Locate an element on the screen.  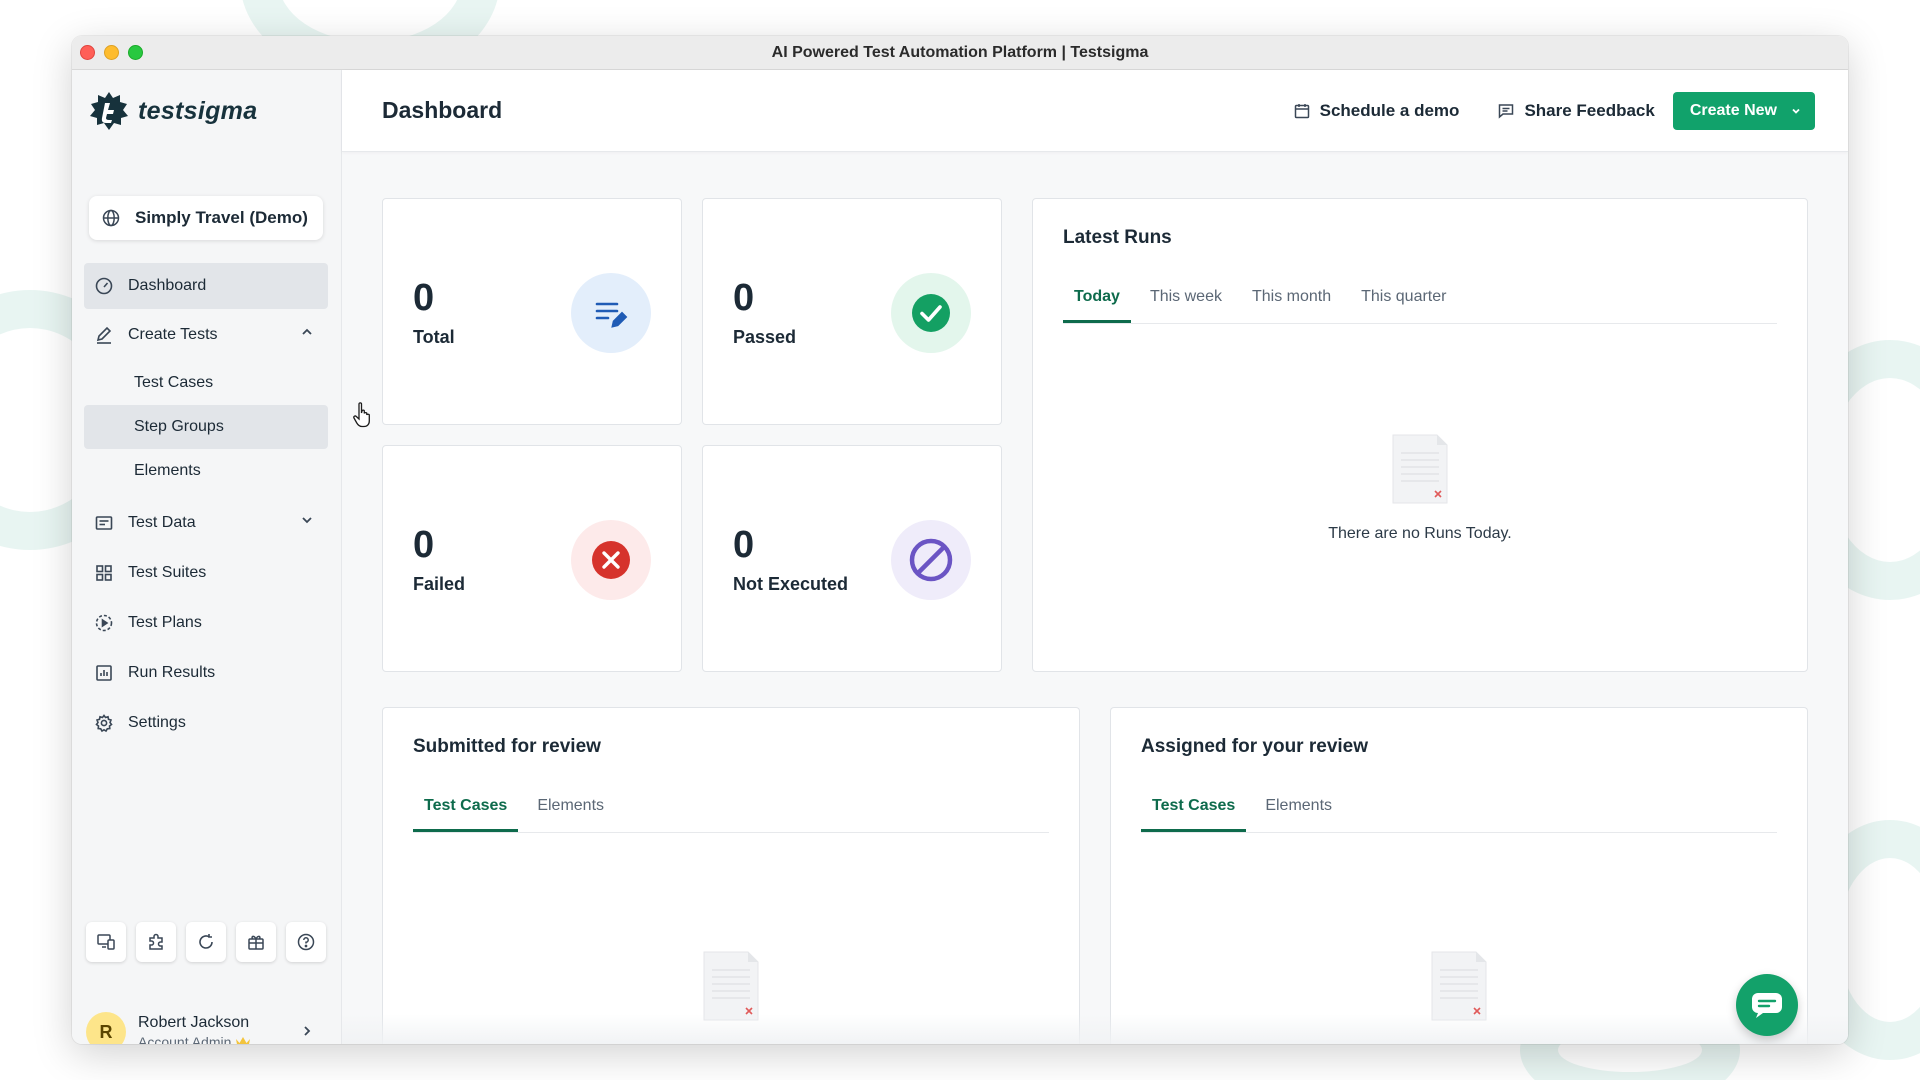
stat-card-not-executed: 0 Not Executed is located at coordinates (852, 558).